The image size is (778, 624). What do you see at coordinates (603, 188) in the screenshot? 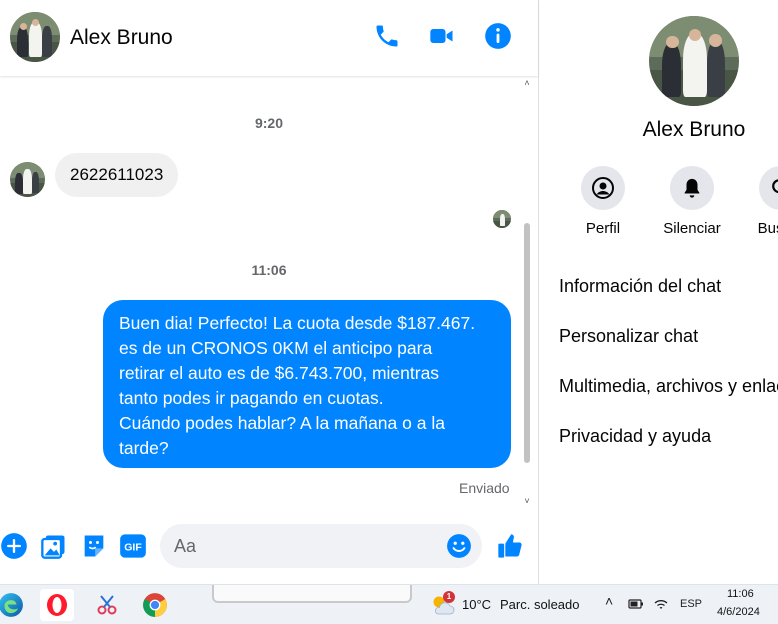
I see `profile-icon` at bounding box center [603, 188].